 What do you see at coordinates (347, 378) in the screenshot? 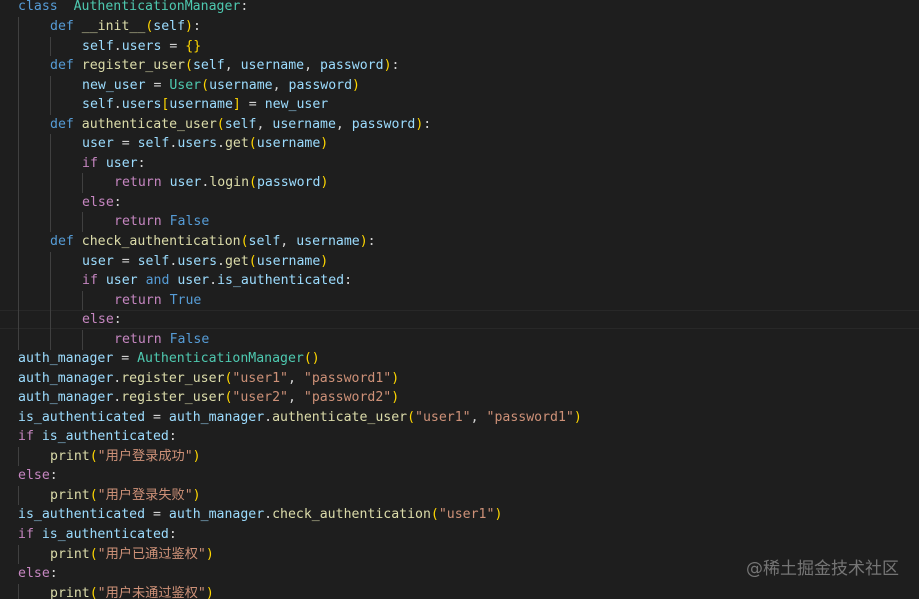
I see `code-token: "password1"` at bounding box center [347, 378].